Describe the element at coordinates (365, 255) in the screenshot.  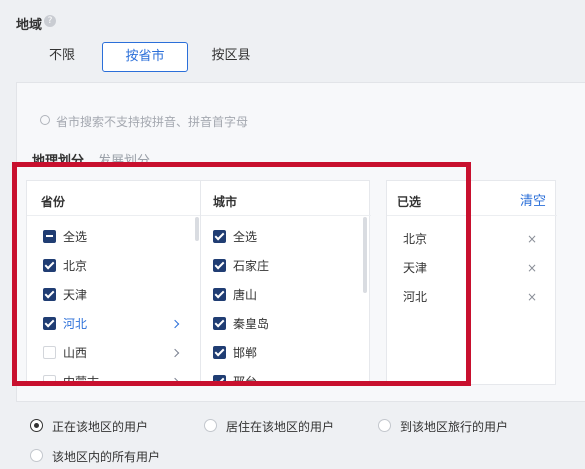
I see `city-scrollbar` at that location.